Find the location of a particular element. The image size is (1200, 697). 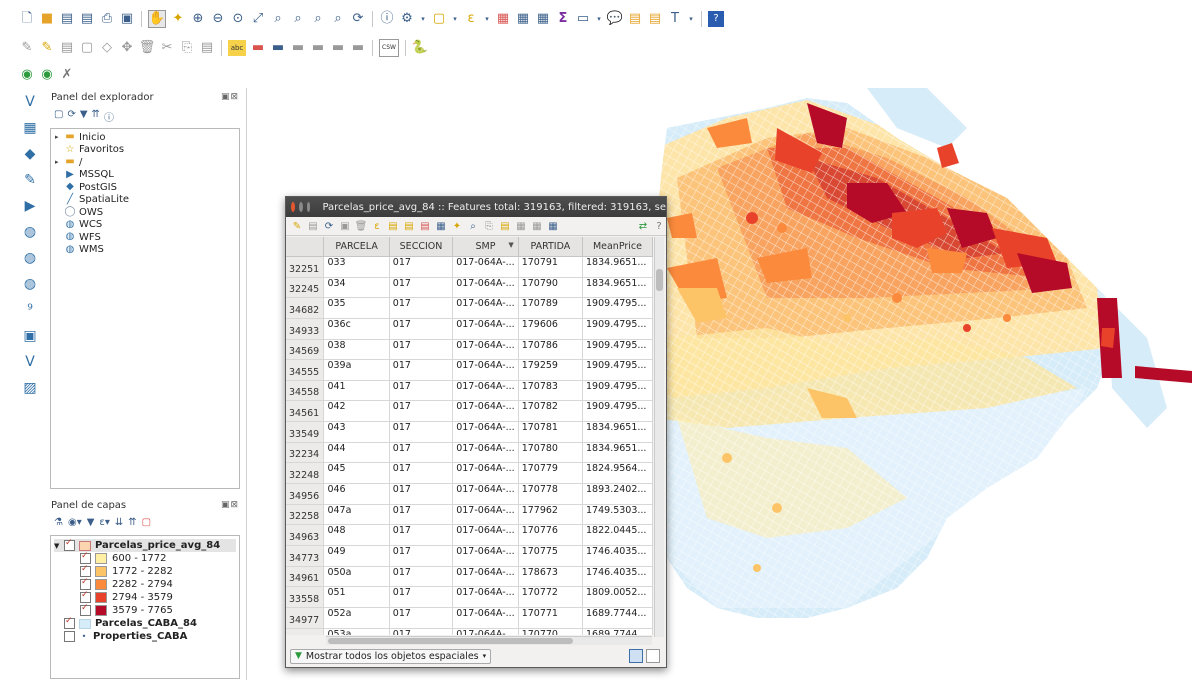

add-wfs-icon: ◍ is located at coordinates (30, 284).